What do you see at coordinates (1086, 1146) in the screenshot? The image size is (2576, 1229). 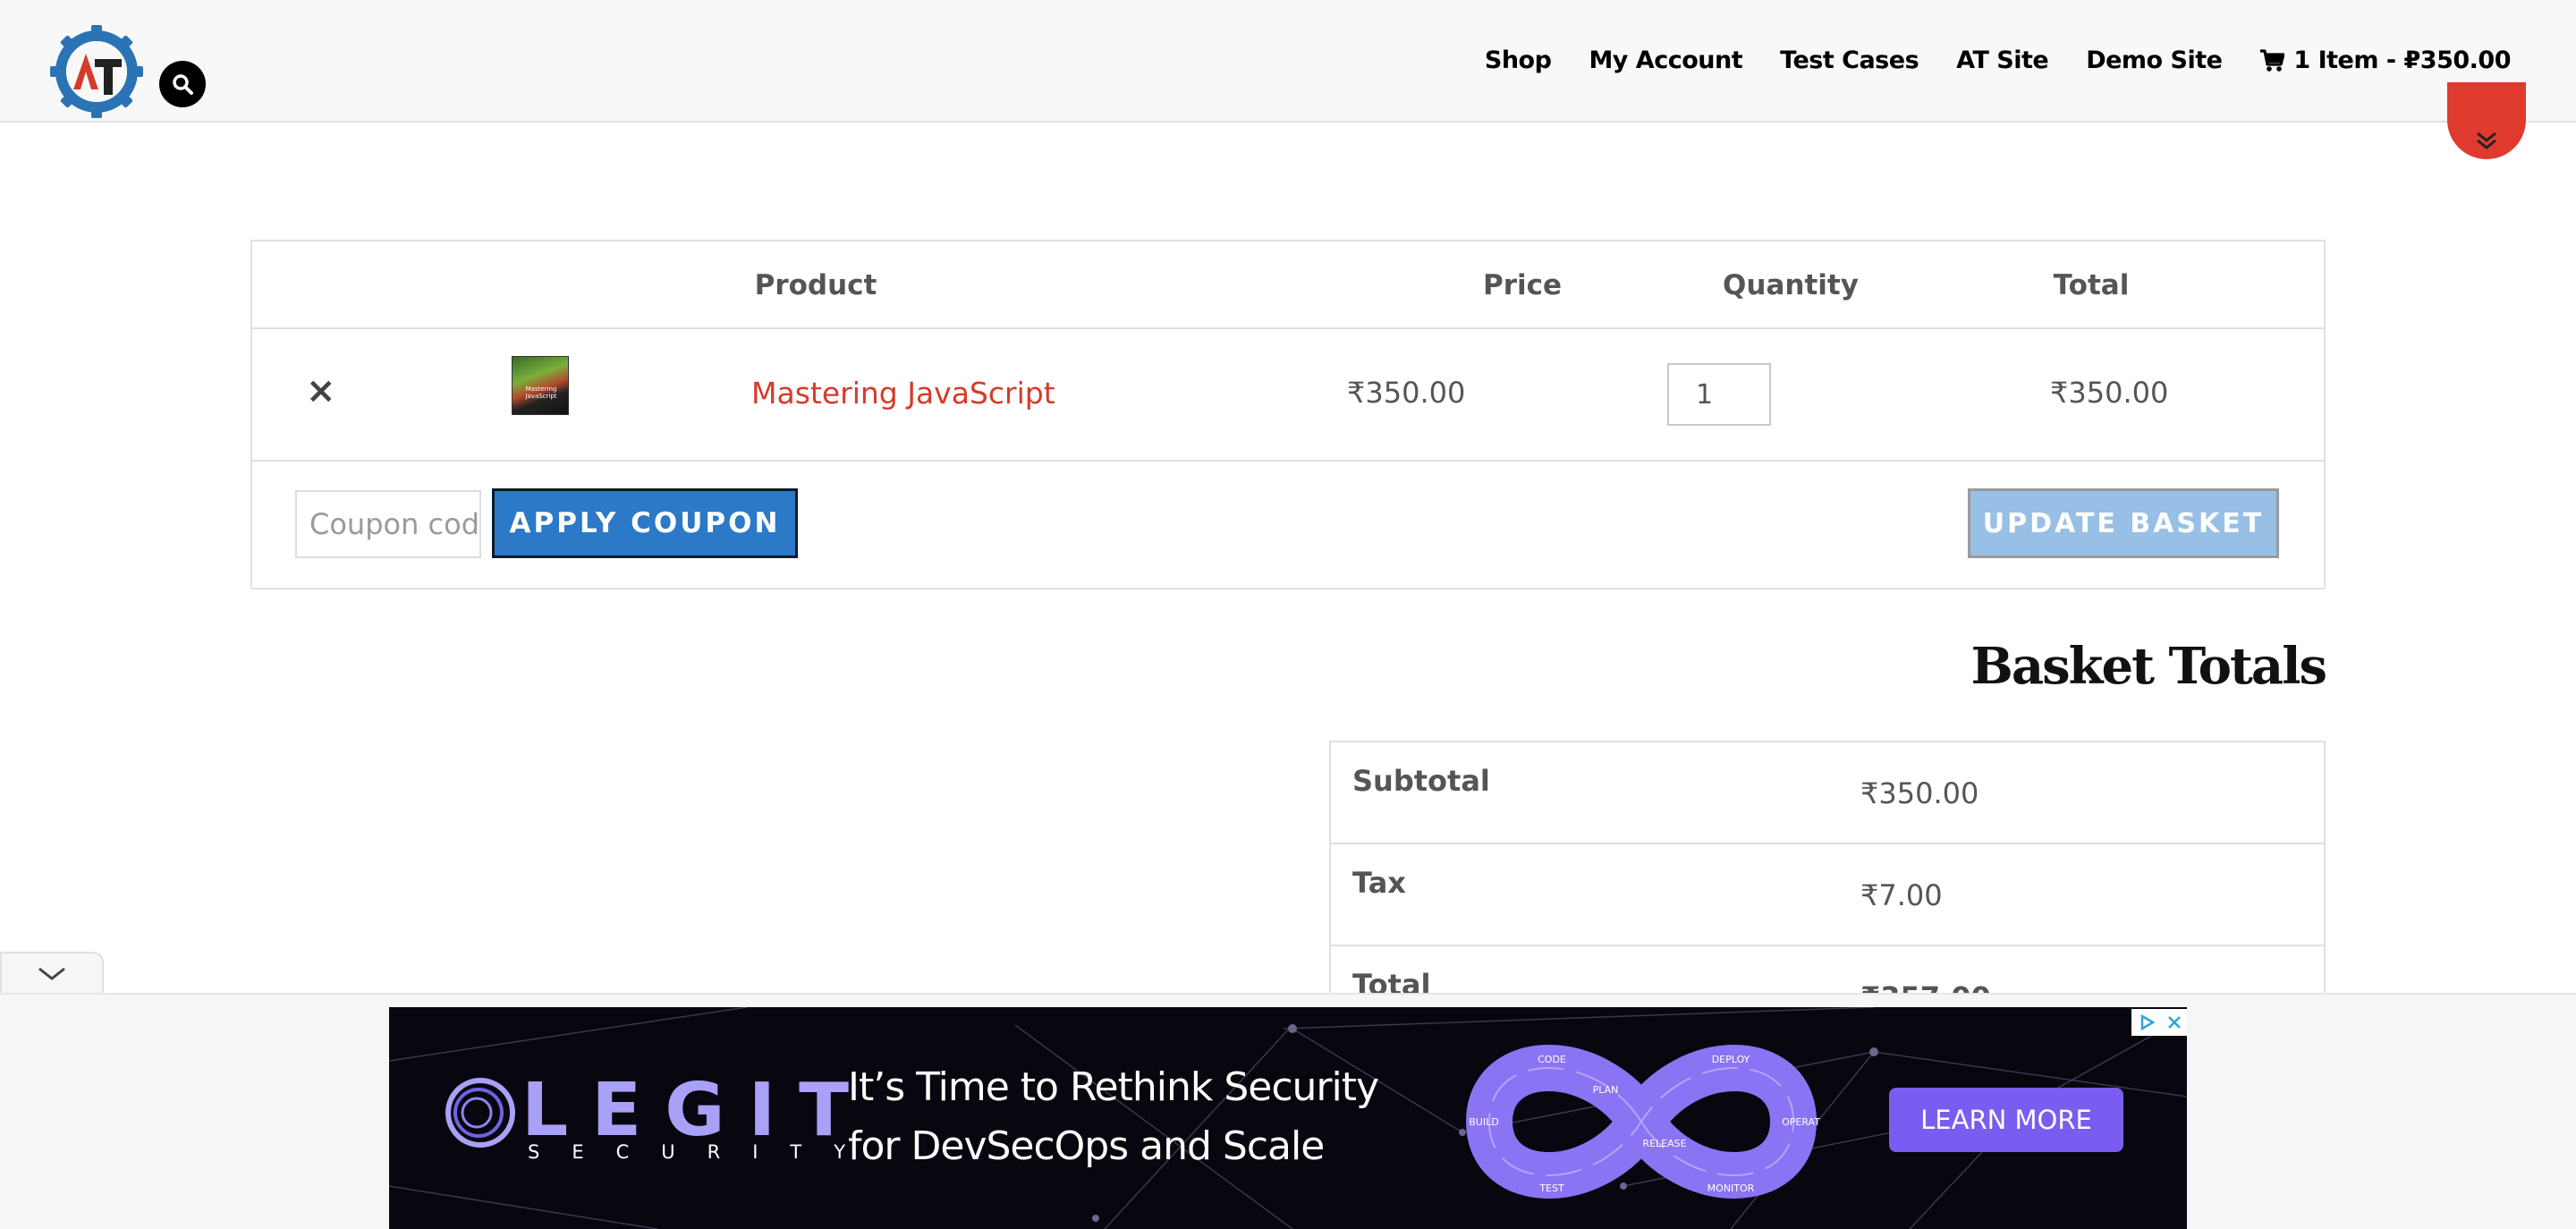 I see `ad-headline-2: for DevSecOps and Scale` at bounding box center [1086, 1146].